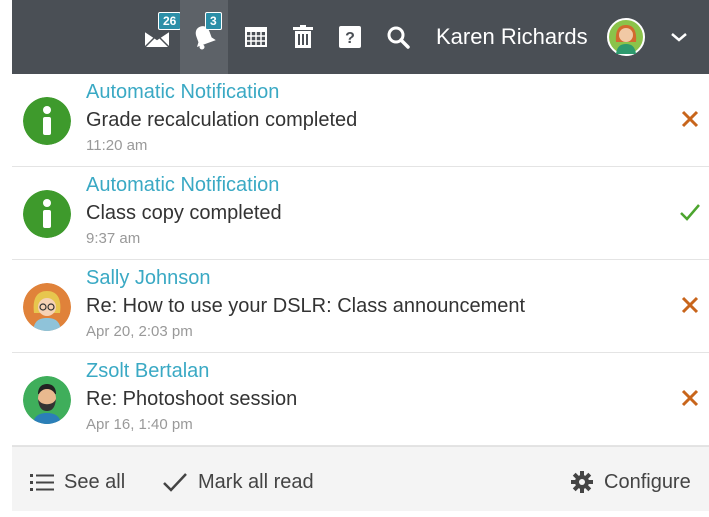 The image size is (709, 517). What do you see at coordinates (95, 481) in the screenshot?
I see `see-all-label: See all` at bounding box center [95, 481].